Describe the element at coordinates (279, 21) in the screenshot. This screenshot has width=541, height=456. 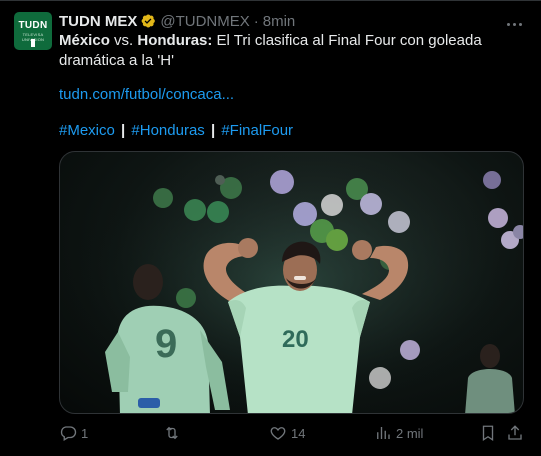
I see `timestamp: 8min` at that location.